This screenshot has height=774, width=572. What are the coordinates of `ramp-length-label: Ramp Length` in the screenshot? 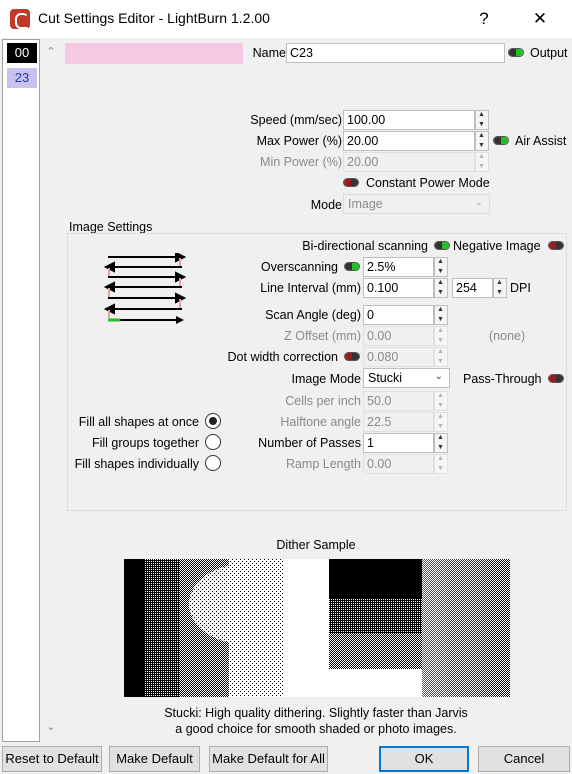 It's located at (323, 464).